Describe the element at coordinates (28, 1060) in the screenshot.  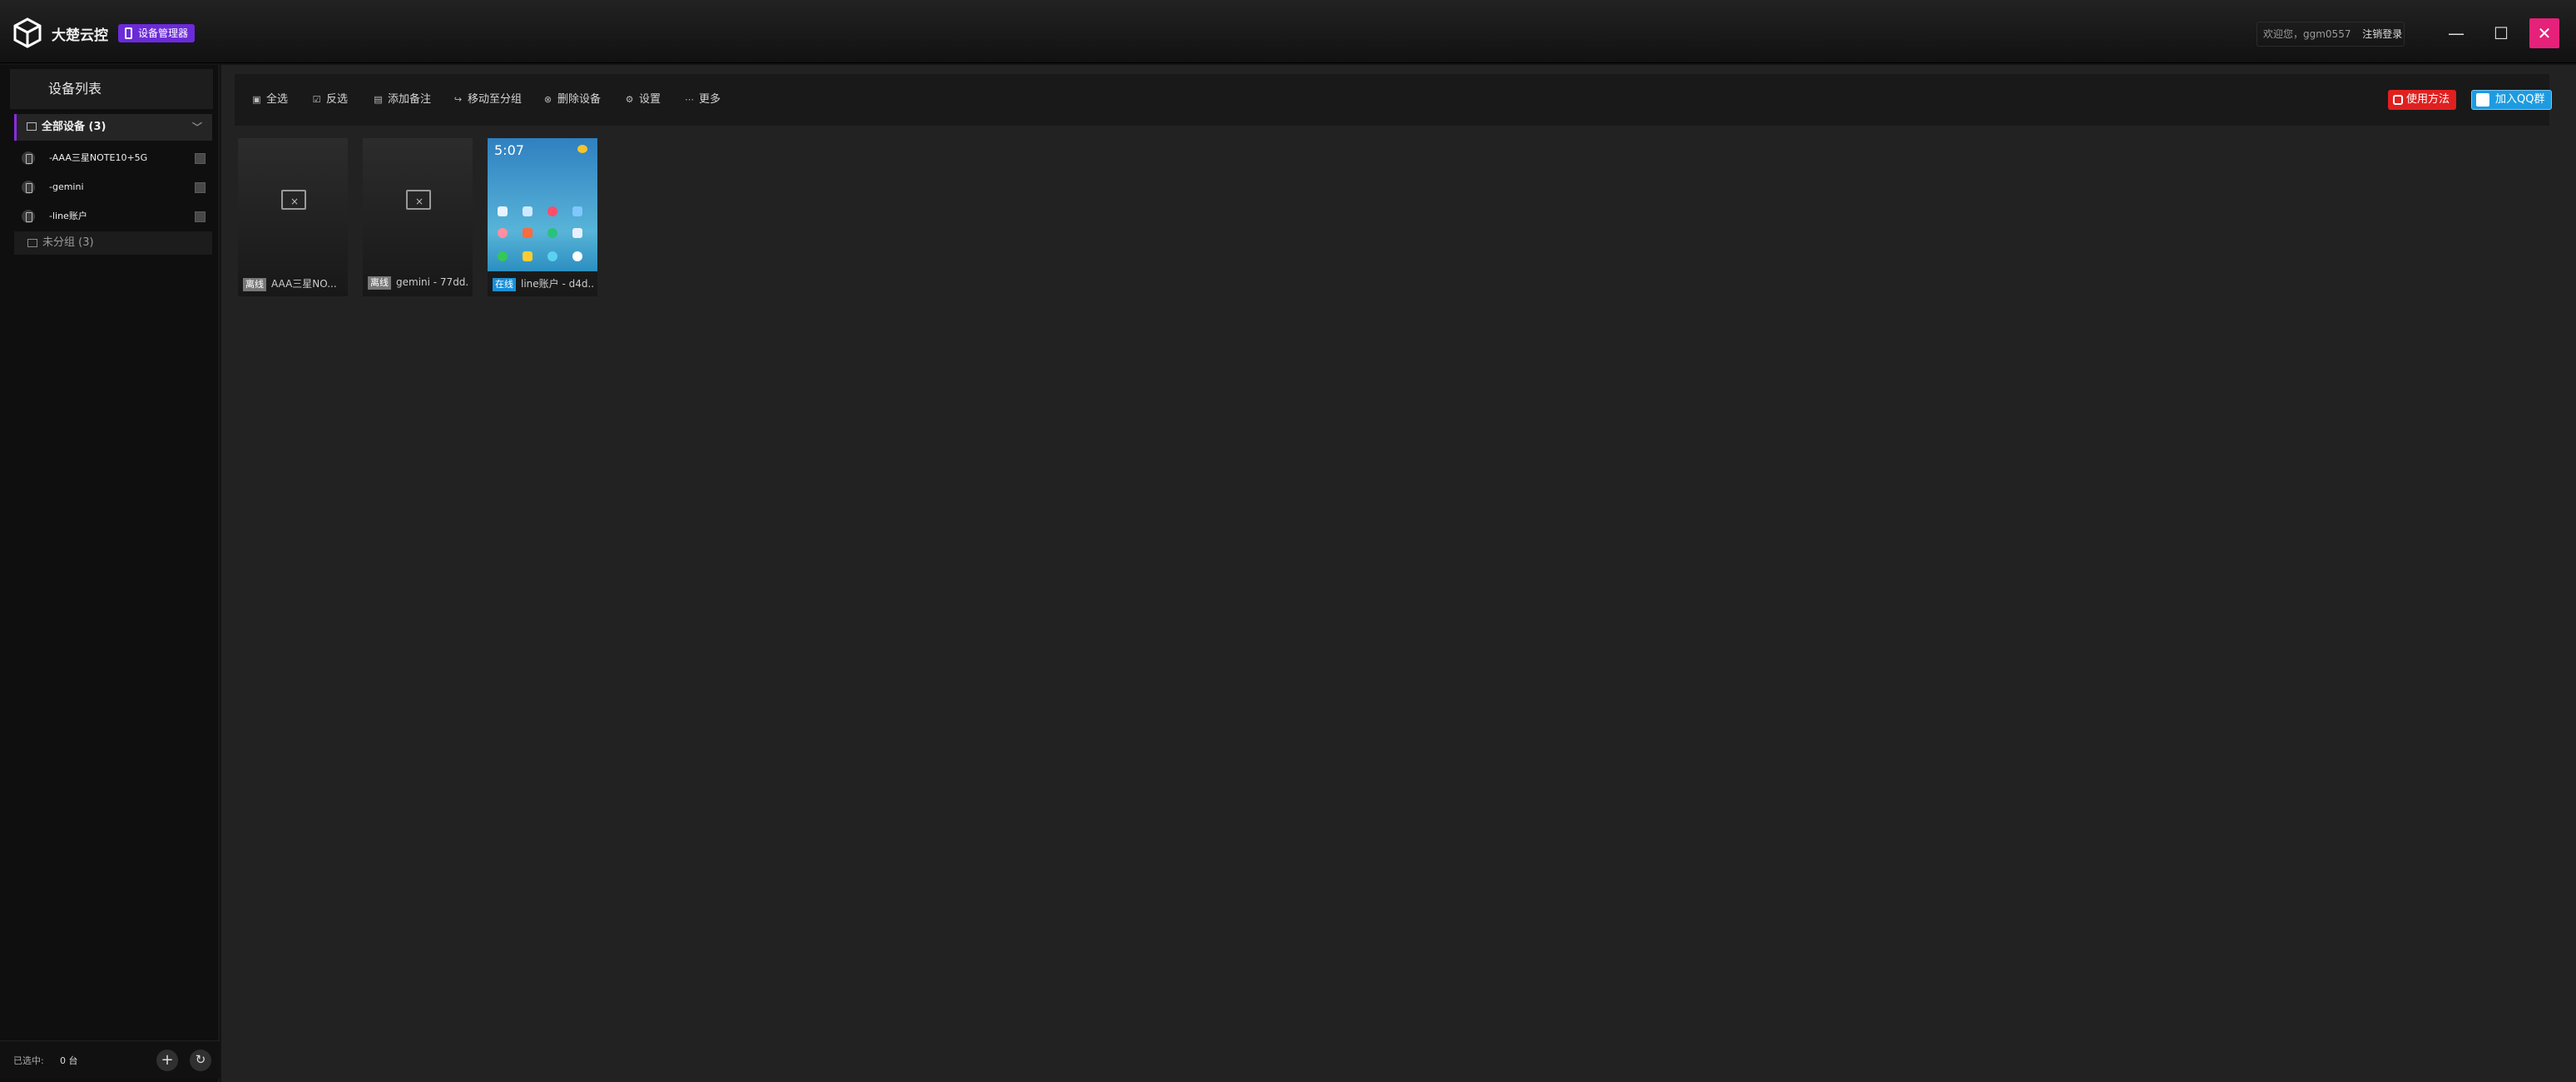
I see `selected-label: 已选中:` at that location.